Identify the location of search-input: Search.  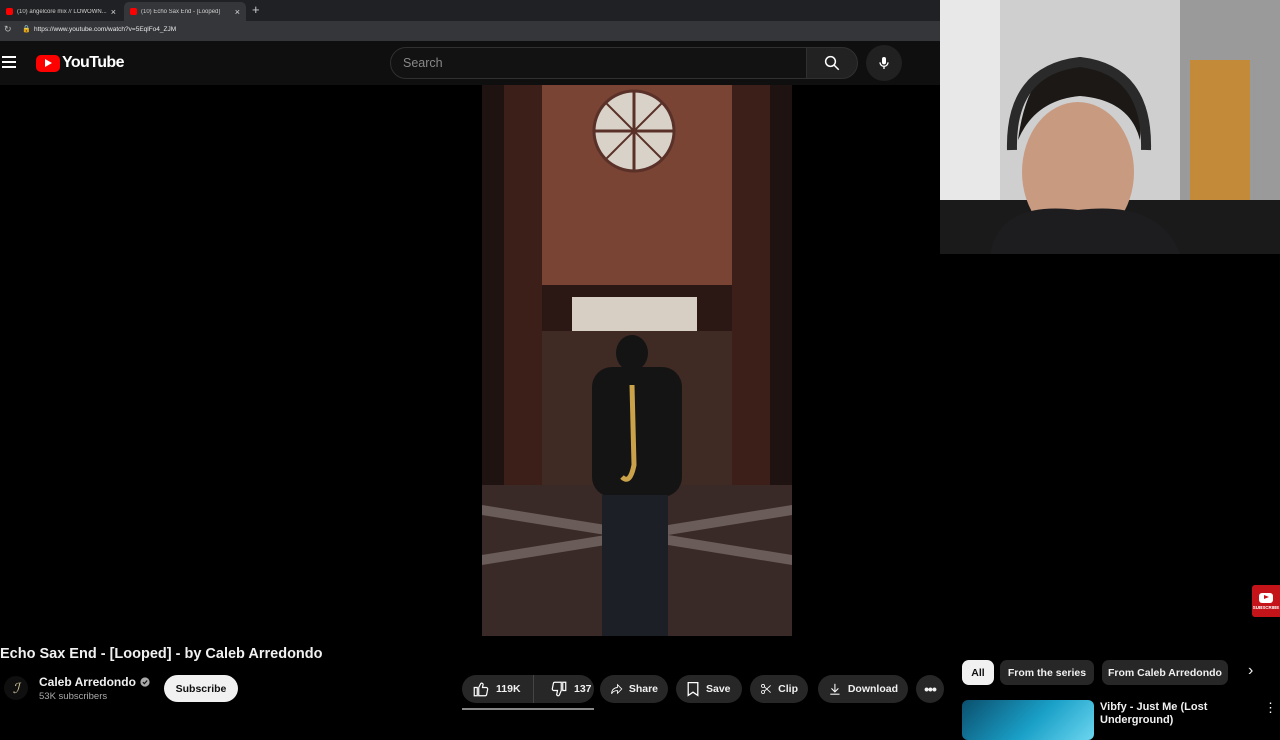
(599, 63).